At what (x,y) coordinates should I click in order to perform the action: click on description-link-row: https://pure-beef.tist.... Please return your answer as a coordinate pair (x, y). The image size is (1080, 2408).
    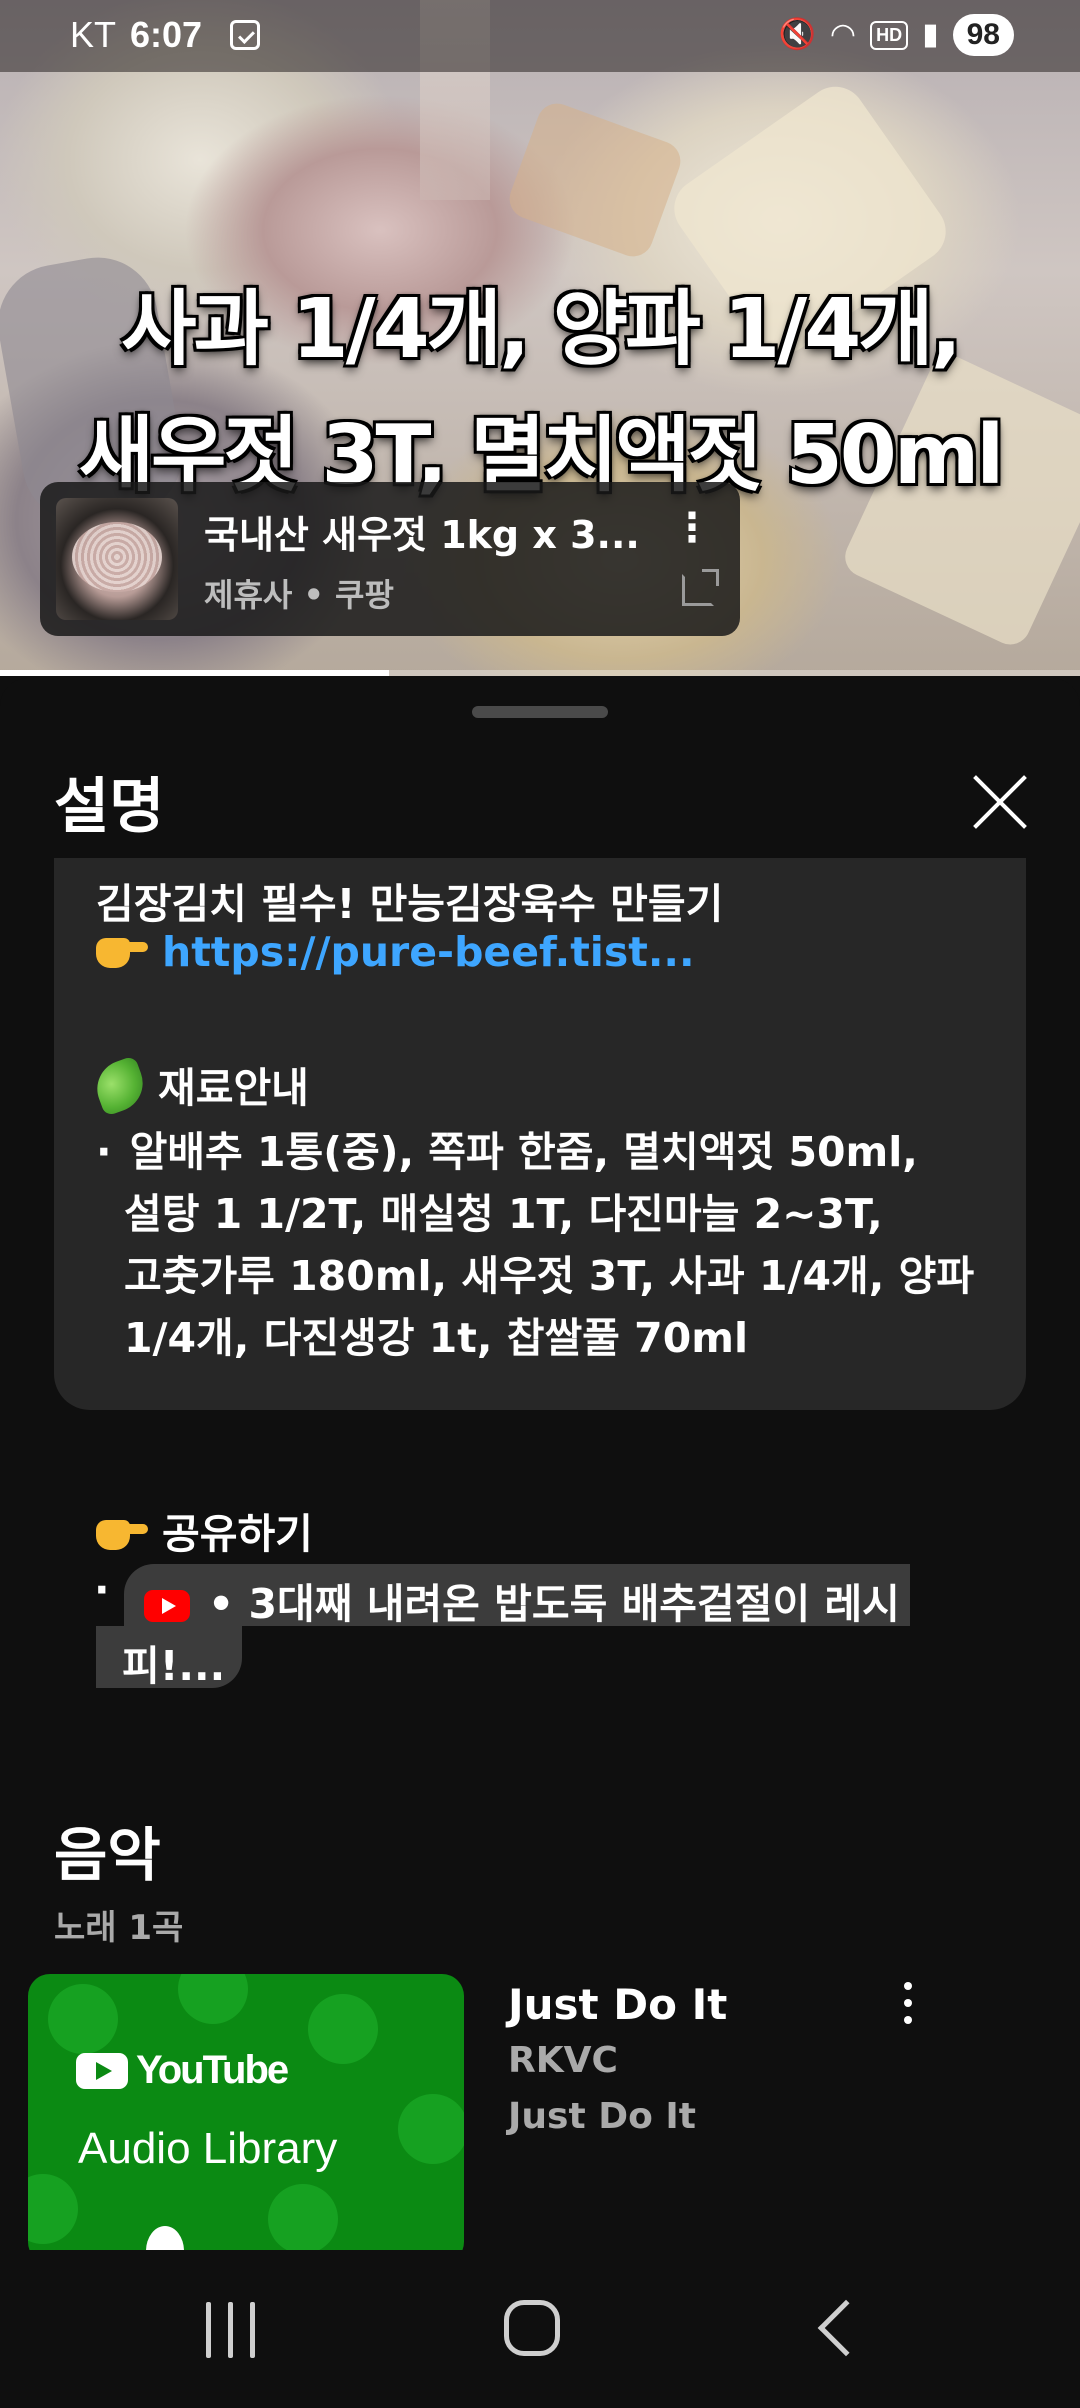
    Looking at the image, I should click on (395, 952).